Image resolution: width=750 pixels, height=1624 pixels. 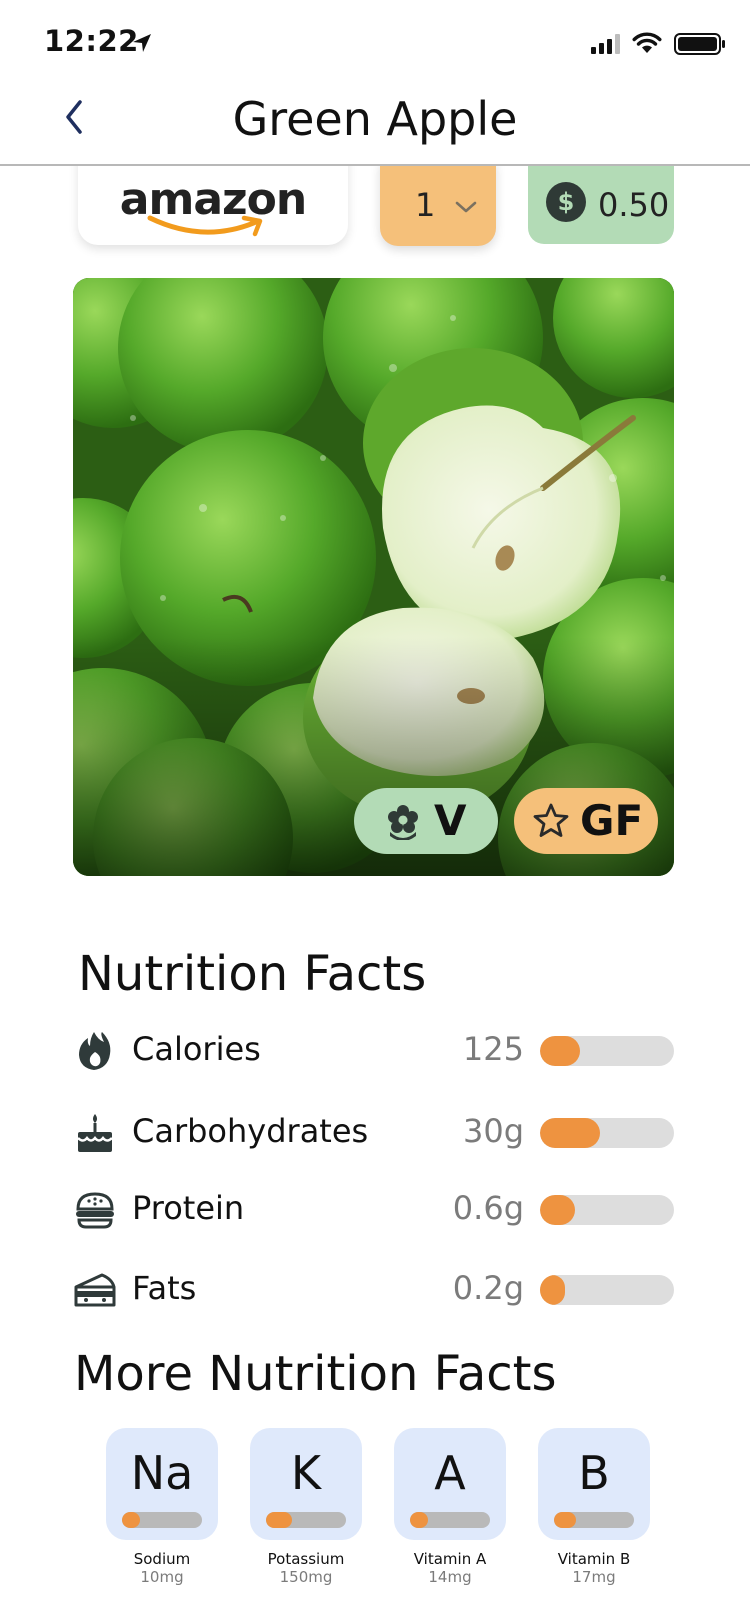 I want to click on nutrition-value: 30g, so click(x=493, y=1131).